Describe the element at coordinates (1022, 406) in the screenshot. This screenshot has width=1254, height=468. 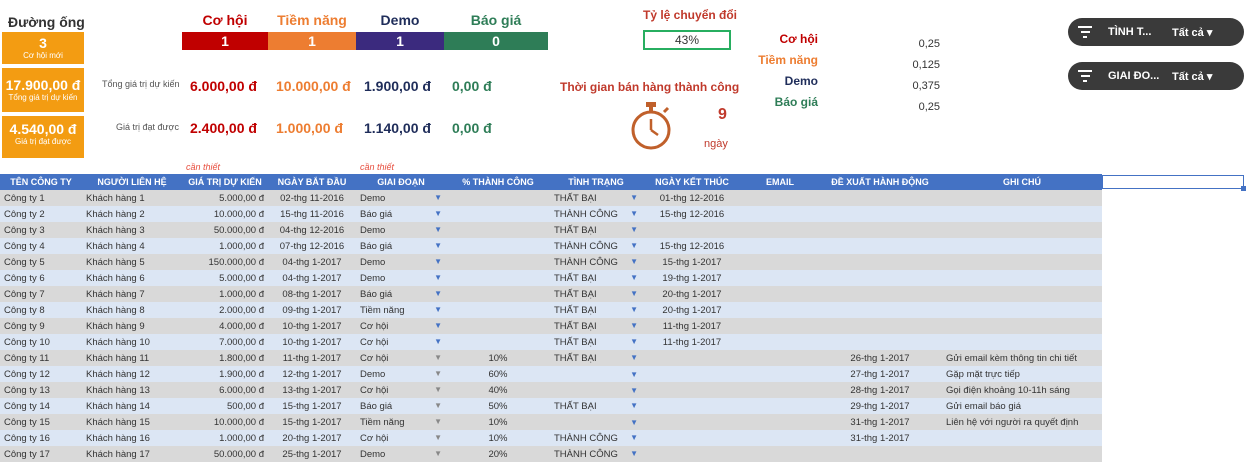
I see `note-cell: Gửi email báo giá` at that location.